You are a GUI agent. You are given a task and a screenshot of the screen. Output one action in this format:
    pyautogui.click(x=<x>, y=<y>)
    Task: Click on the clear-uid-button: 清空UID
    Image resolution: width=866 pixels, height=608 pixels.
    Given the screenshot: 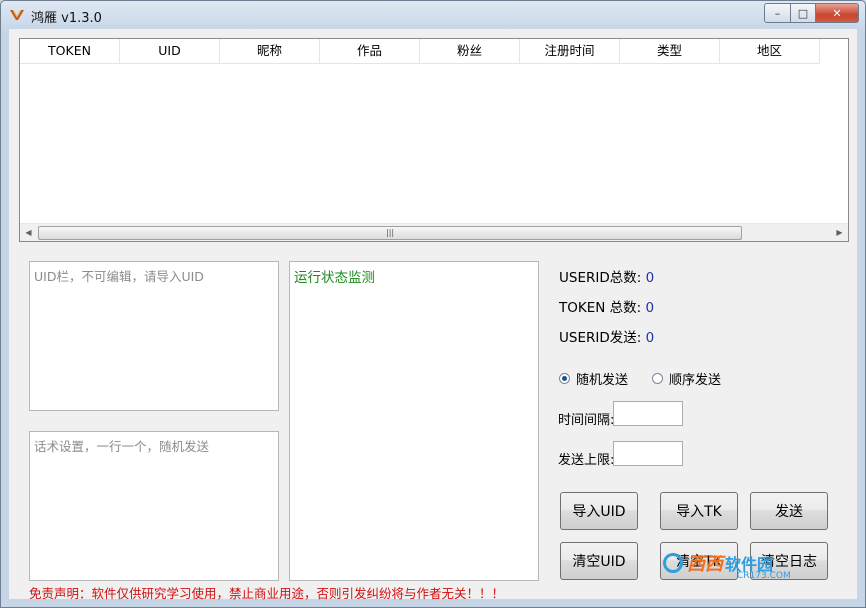 What is the action you would take?
    pyautogui.click(x=599, y=561)
    